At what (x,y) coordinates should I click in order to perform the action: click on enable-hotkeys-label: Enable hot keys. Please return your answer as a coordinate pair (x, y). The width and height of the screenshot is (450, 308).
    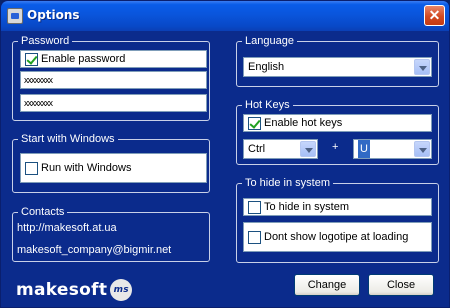
    Looking at the image, I should click on (303, 123).